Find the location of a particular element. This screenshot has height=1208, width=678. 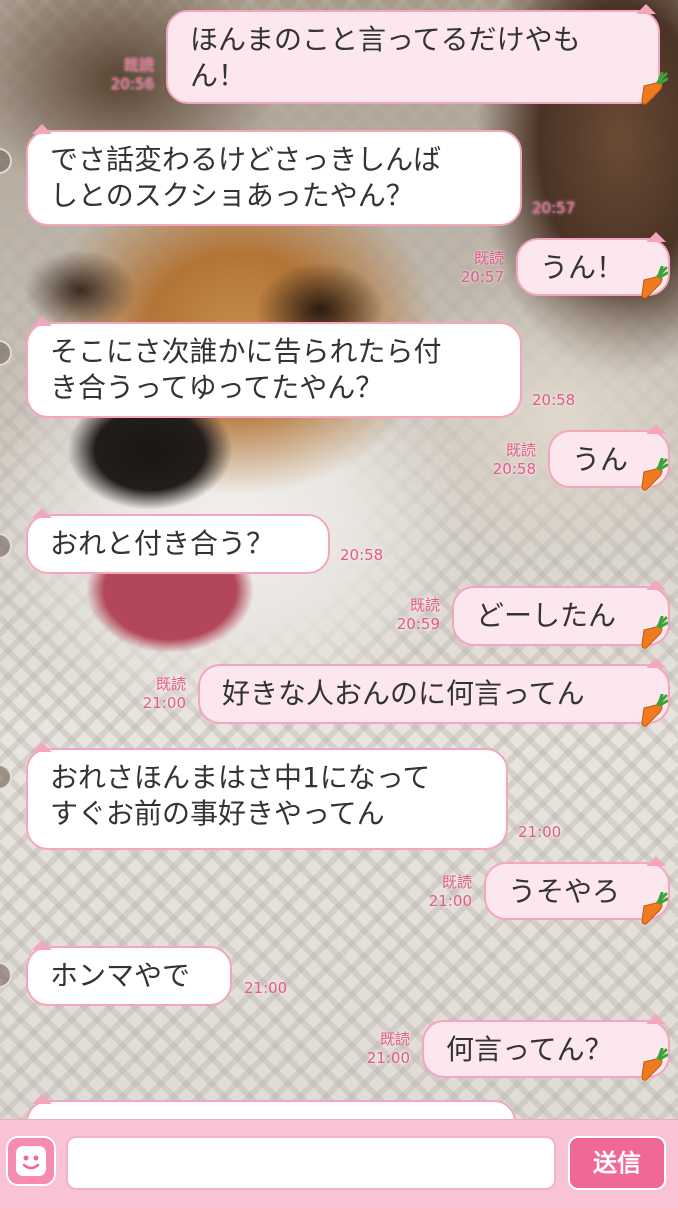

message-meta: 既読 20:57 is located at coordinates (476, 268).